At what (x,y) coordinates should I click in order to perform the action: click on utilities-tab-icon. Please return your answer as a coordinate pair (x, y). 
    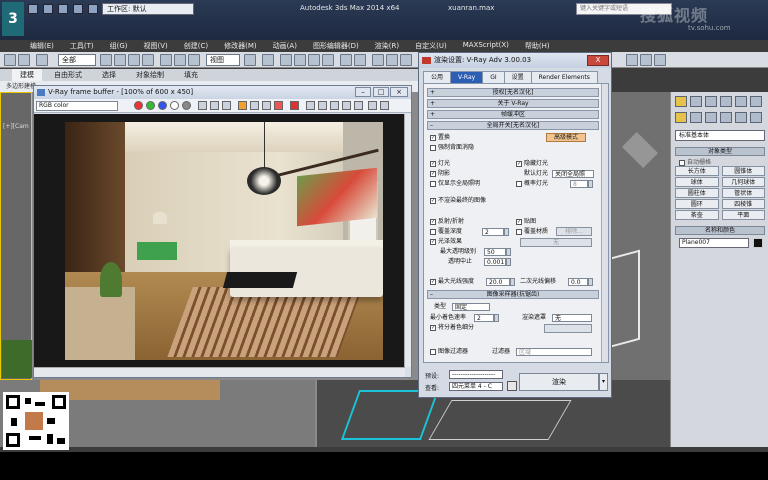
    Looking at the image, I should click on (756, 101).